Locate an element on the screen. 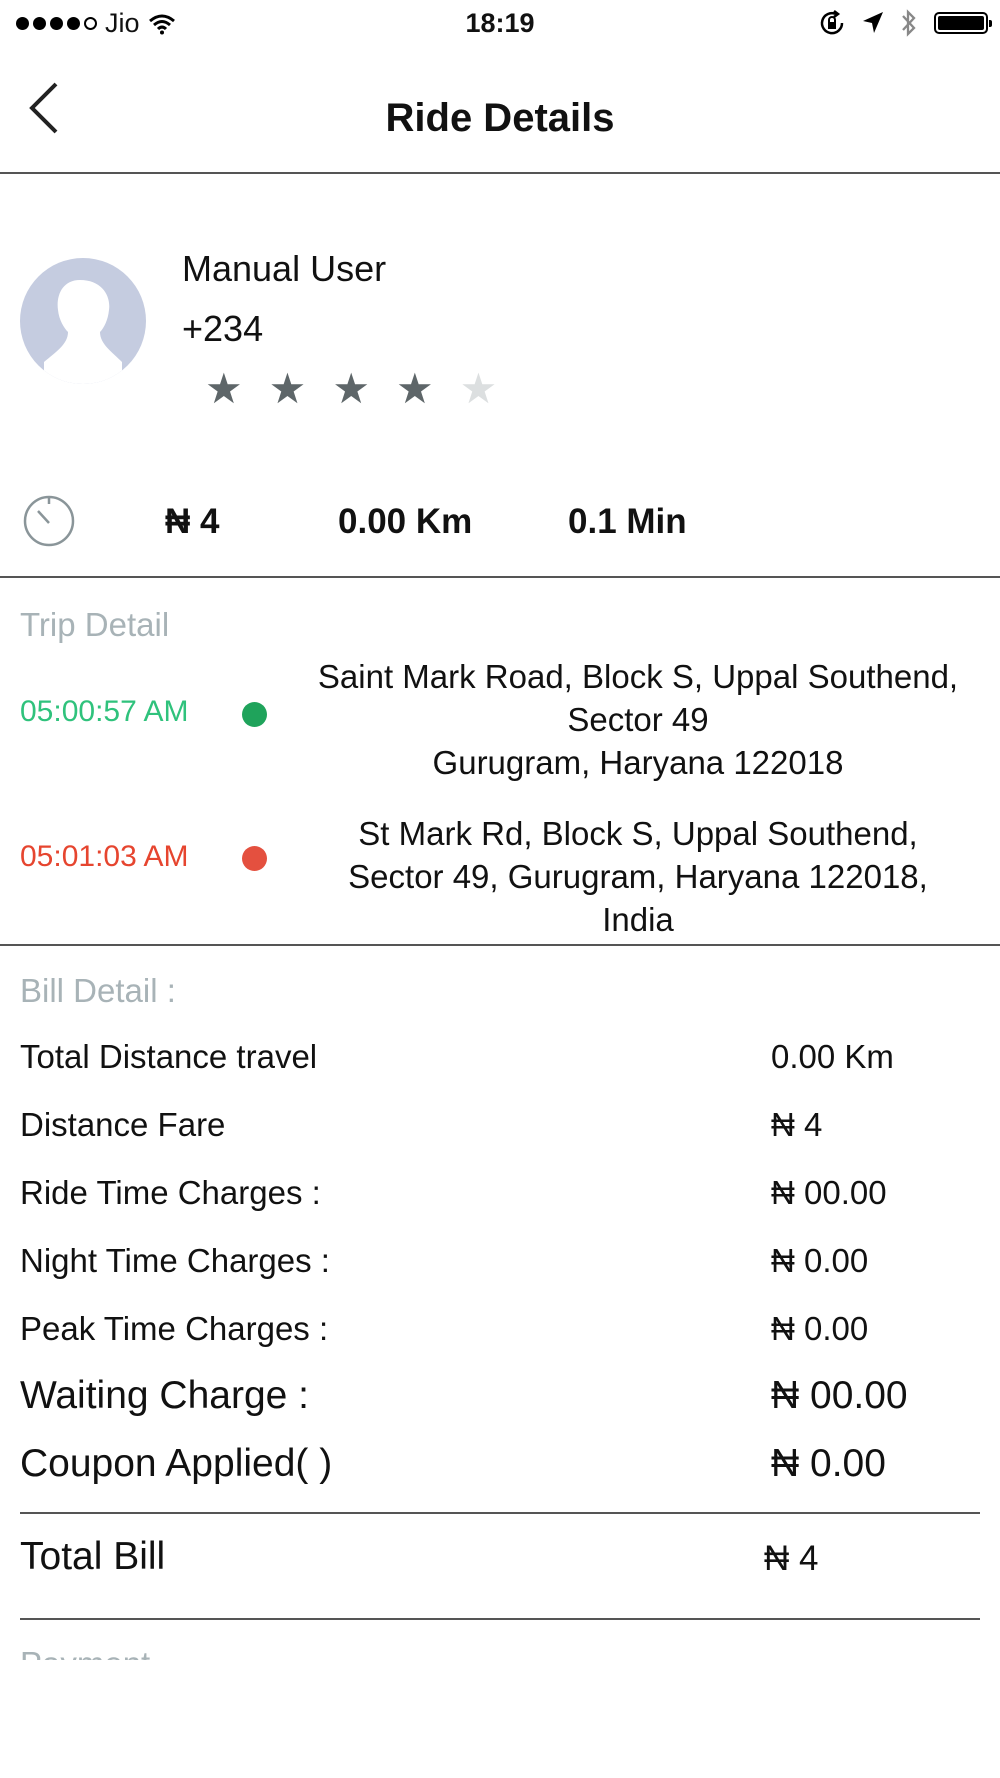 The height and width of the screenshot is (1778, 1000). rating-stars: ★ ★ ★ ★ ★ is located at coordinates (351, 389).